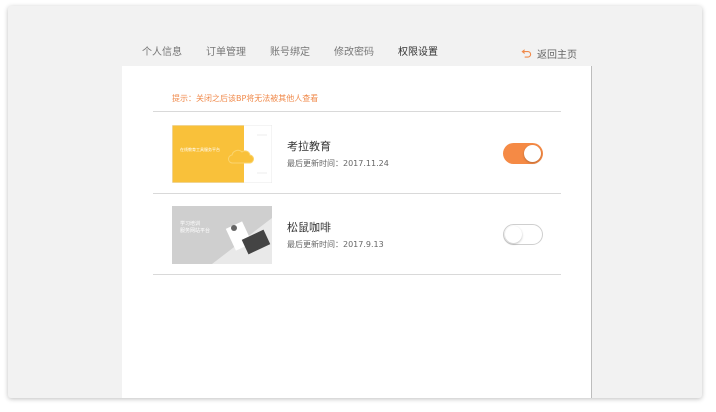 This screenshot has width=716, height=412. I want to click on thumbnail-caption-line1: 学习培训, so click(190, 224).